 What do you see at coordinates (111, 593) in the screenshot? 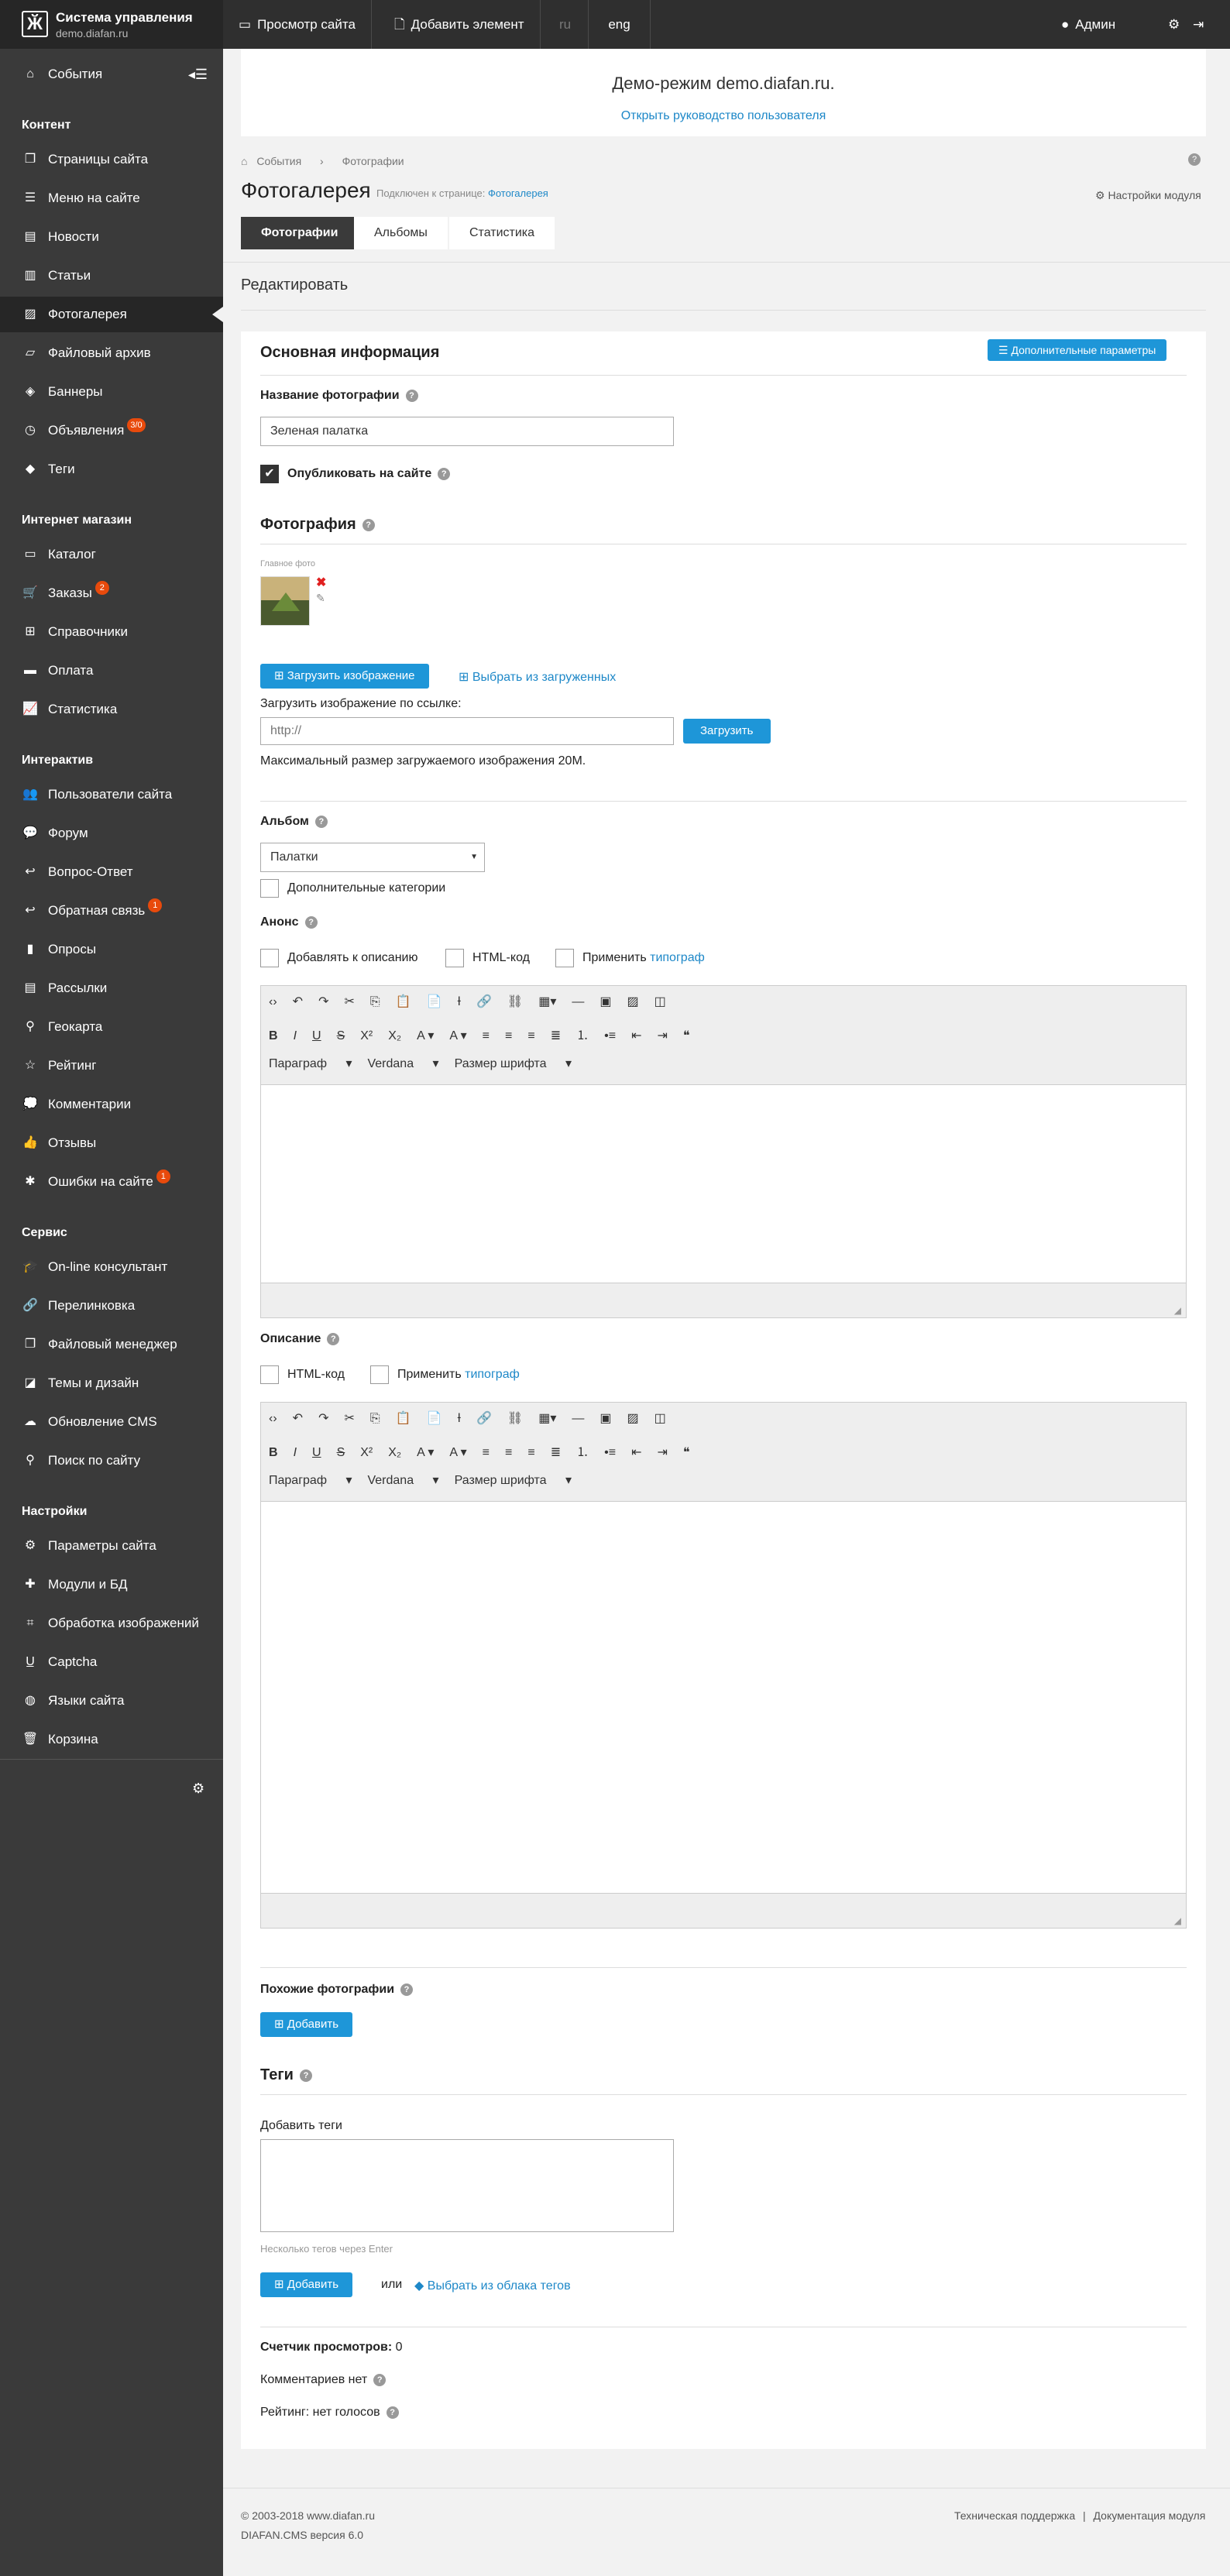
I see `sidebar-item-orders: 🛒 Заказы 2` at bounding box center [111, 593].